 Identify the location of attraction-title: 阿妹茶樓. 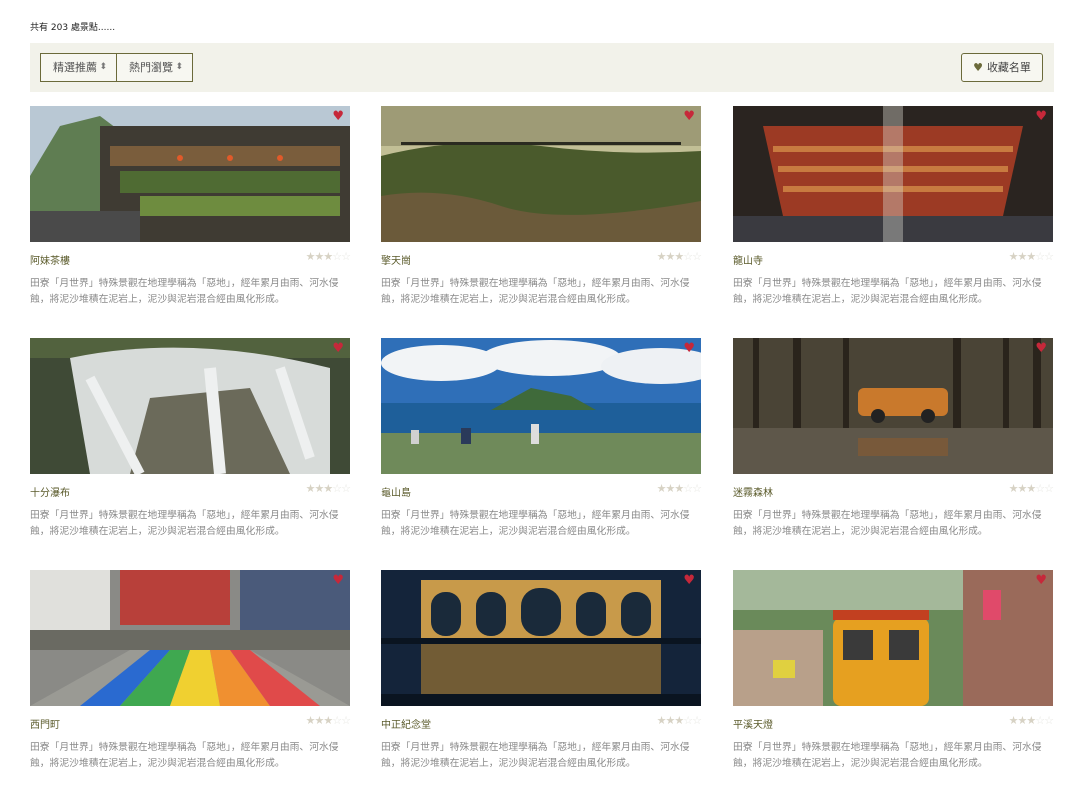
(50, 259).